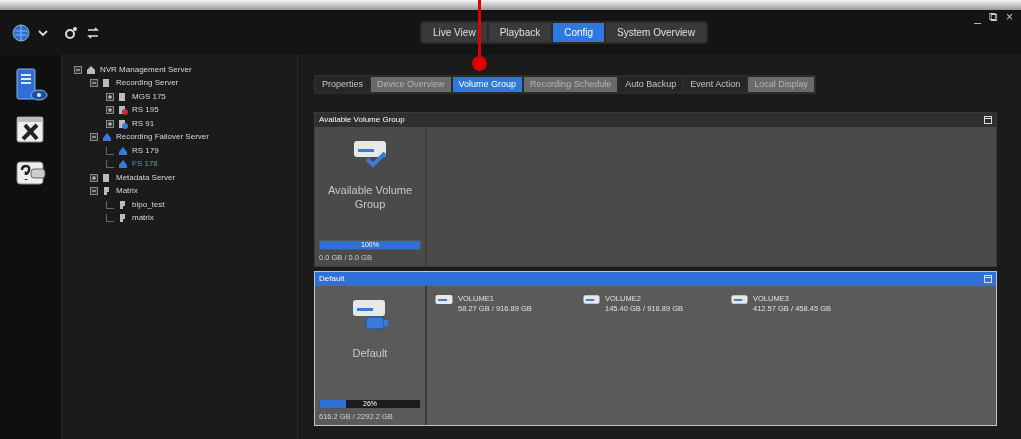 Image resolution: width=1021 pixels, height=439 pixels. I want to click on tree-item: Recording Server, so click(147, 83).